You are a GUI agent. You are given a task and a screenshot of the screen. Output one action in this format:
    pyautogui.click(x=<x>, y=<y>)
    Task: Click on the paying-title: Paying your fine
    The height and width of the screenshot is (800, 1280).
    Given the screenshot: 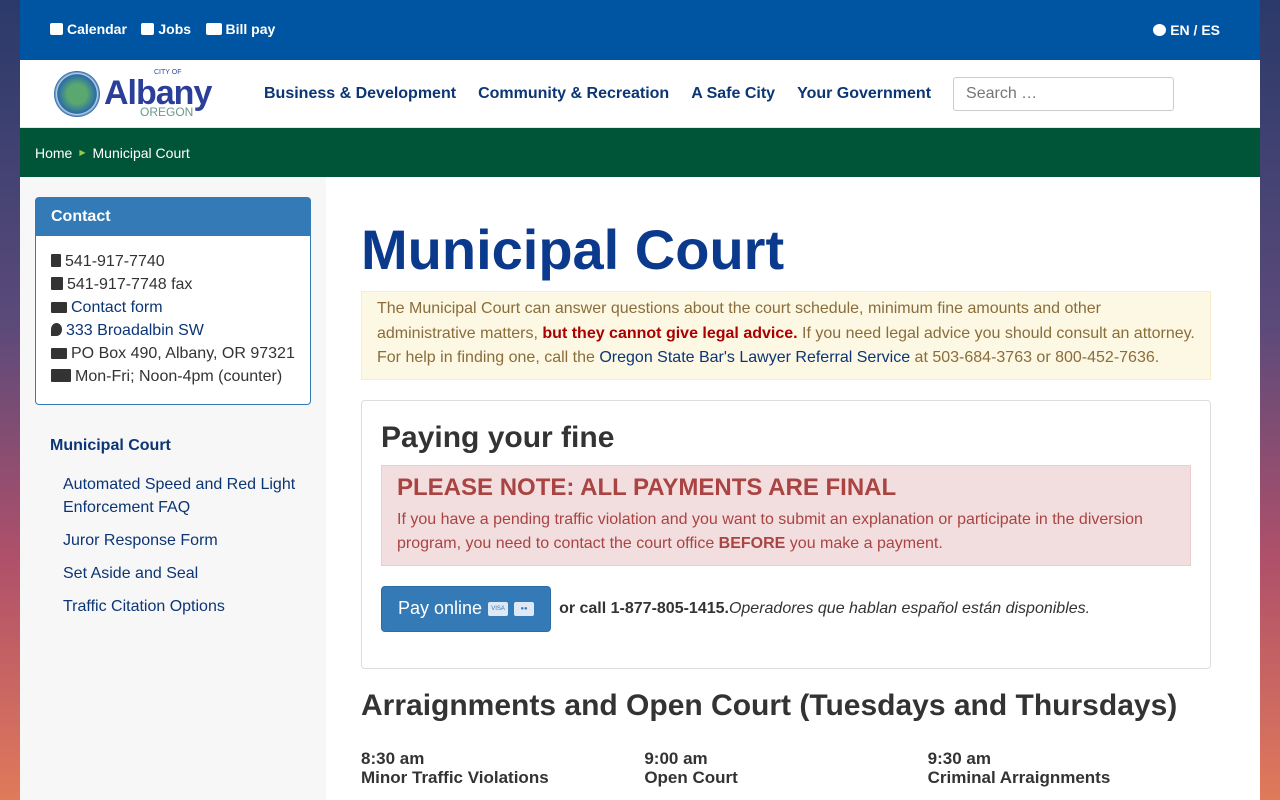 What is the action you would take?
    pyautogui.click(x=498, y=437)
    